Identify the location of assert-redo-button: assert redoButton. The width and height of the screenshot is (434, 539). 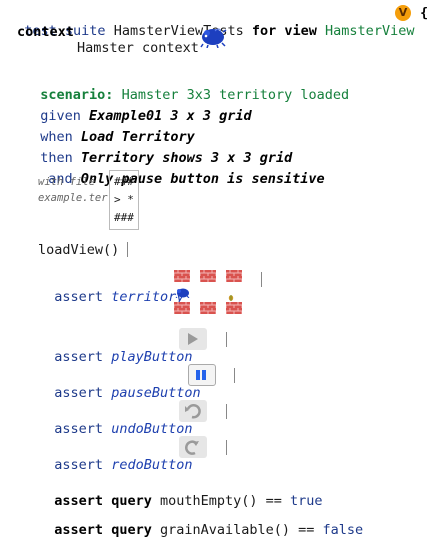
(115, 456).